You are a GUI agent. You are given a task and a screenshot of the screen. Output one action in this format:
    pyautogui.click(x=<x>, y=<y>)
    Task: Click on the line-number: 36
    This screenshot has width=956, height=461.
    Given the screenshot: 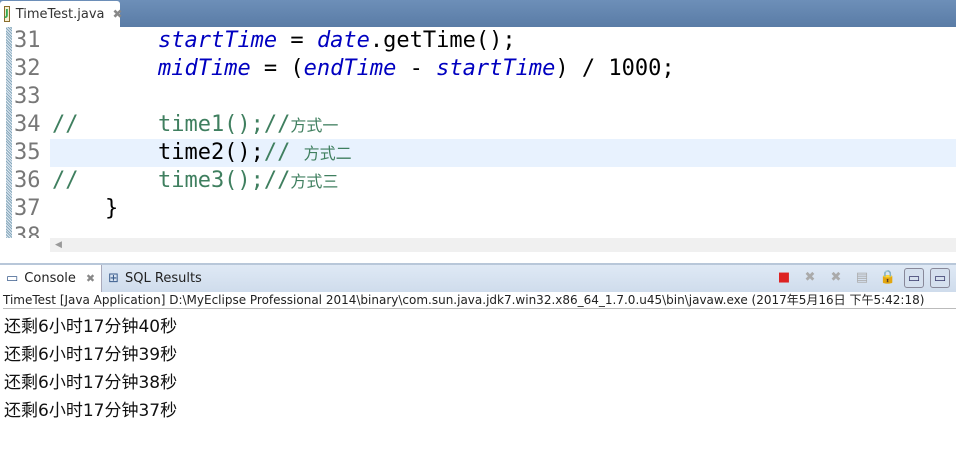 What is the action you would take?
    pyautogui.click(x=27, y=180)
    